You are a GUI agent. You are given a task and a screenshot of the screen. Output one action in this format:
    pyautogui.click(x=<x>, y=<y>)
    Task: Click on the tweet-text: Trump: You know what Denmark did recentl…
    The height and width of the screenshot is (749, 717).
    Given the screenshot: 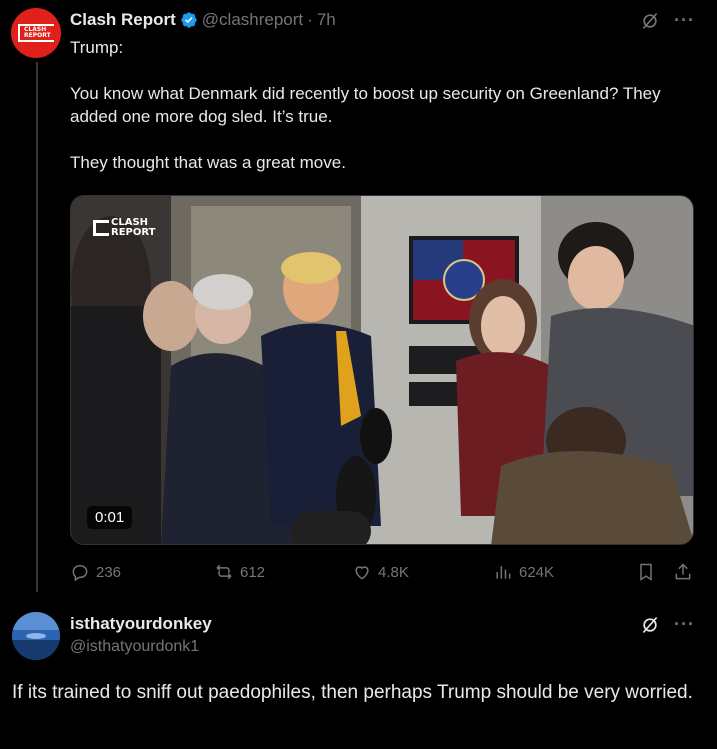 What is the action you would take?
    pyautogui.click(x=365, y=105)
    